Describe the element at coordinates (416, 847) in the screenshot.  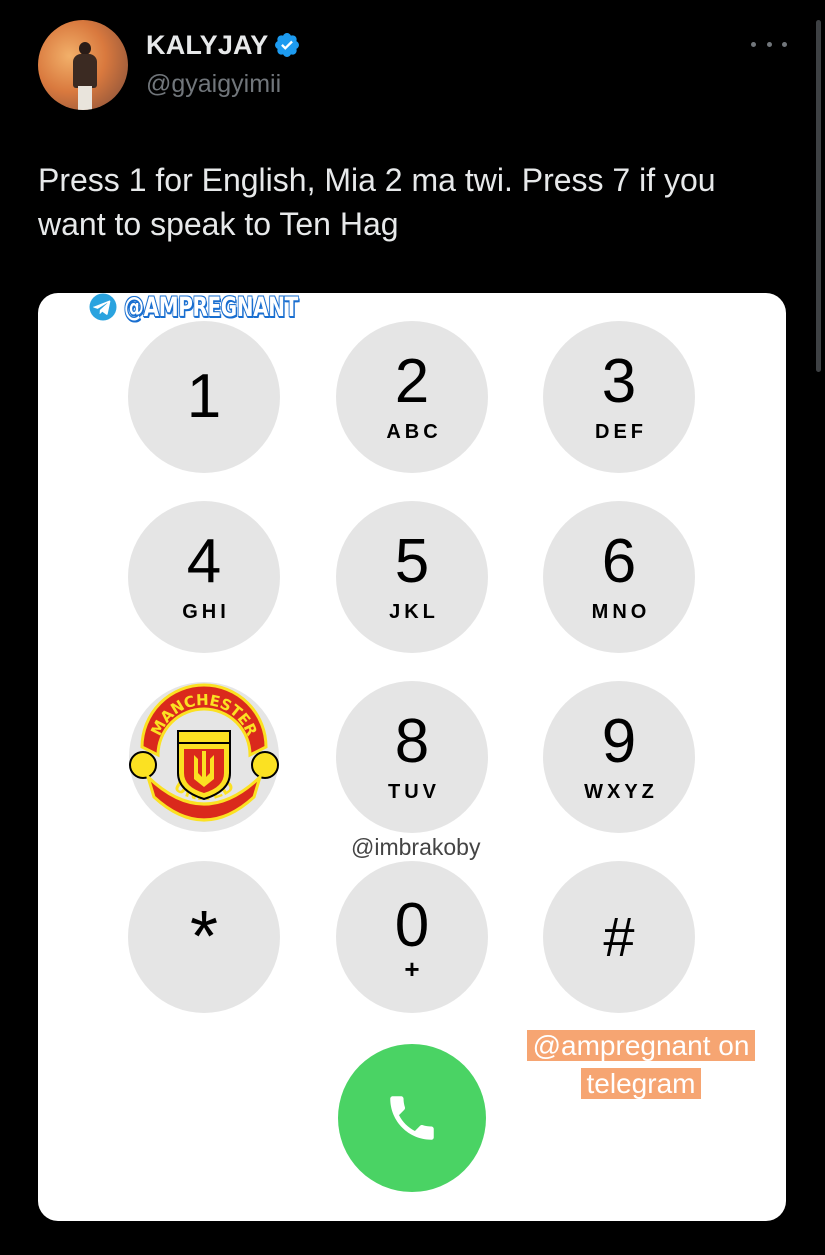
I see `watermark: @imbrakoby` at that location.